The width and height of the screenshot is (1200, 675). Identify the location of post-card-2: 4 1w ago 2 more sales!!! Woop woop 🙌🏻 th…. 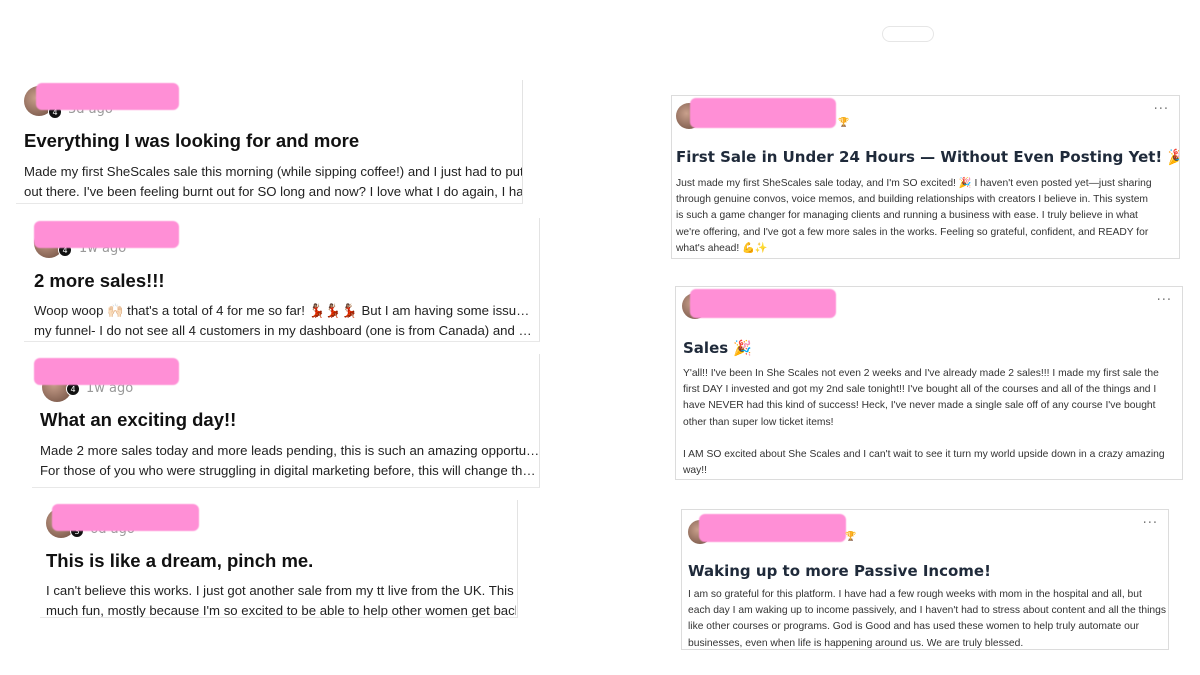
(282, 280).